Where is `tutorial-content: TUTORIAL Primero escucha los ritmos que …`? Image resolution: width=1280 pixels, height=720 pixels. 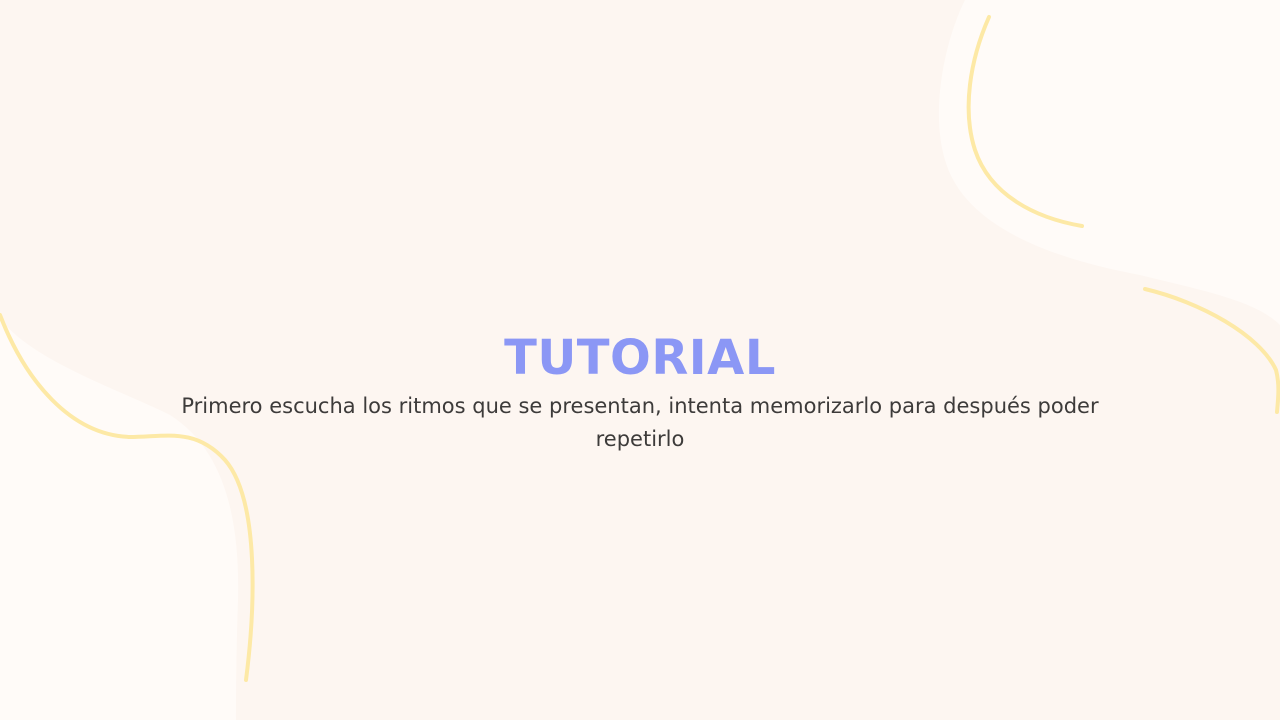 tutorial-content: TUTORIAL Primero escucha los ritmos que … is located at coordinates (640, 391).